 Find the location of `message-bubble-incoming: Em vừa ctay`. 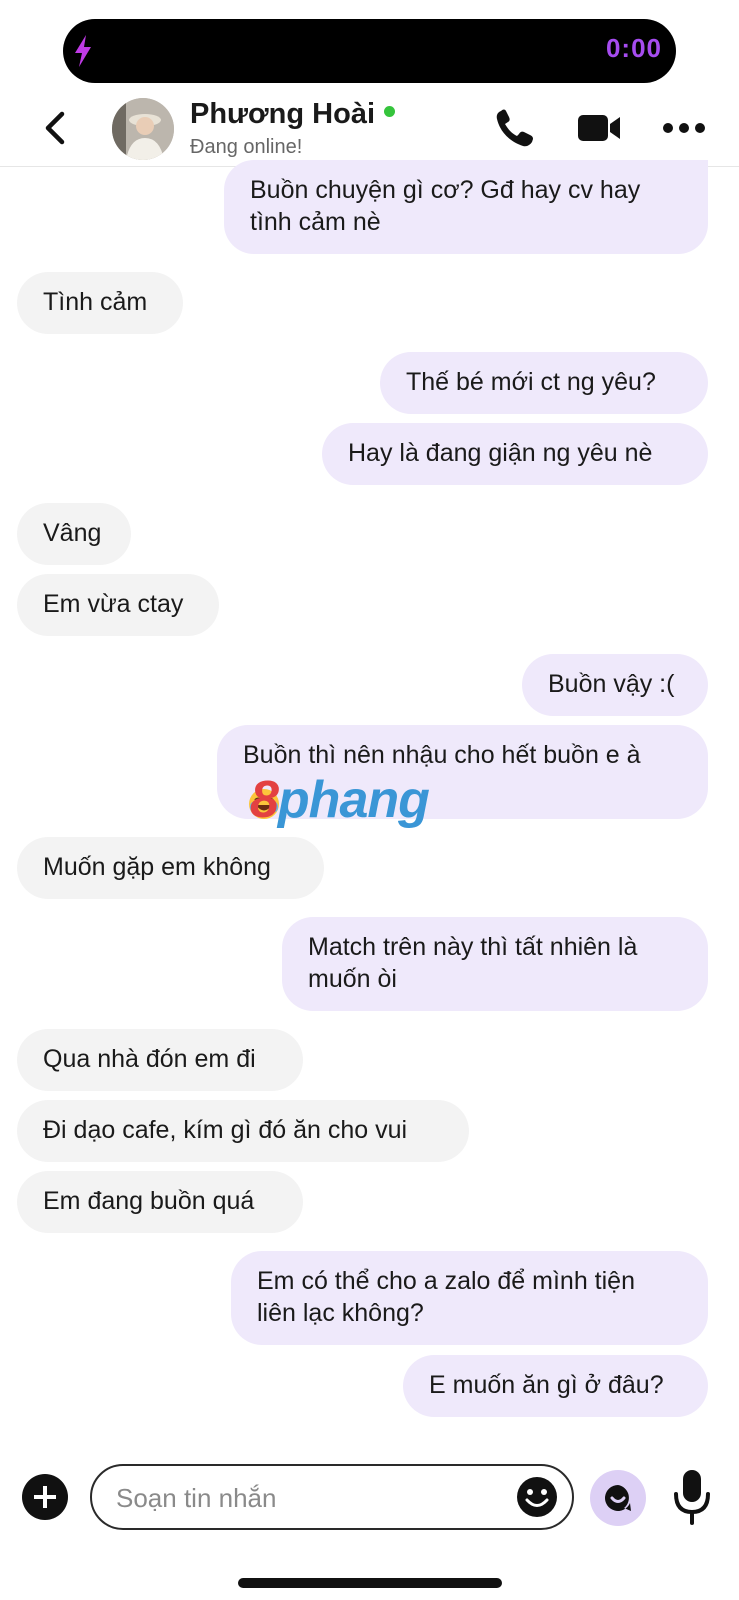

message-bubble-incoming: Em vừa ctay is located at coordinates (118, 605).